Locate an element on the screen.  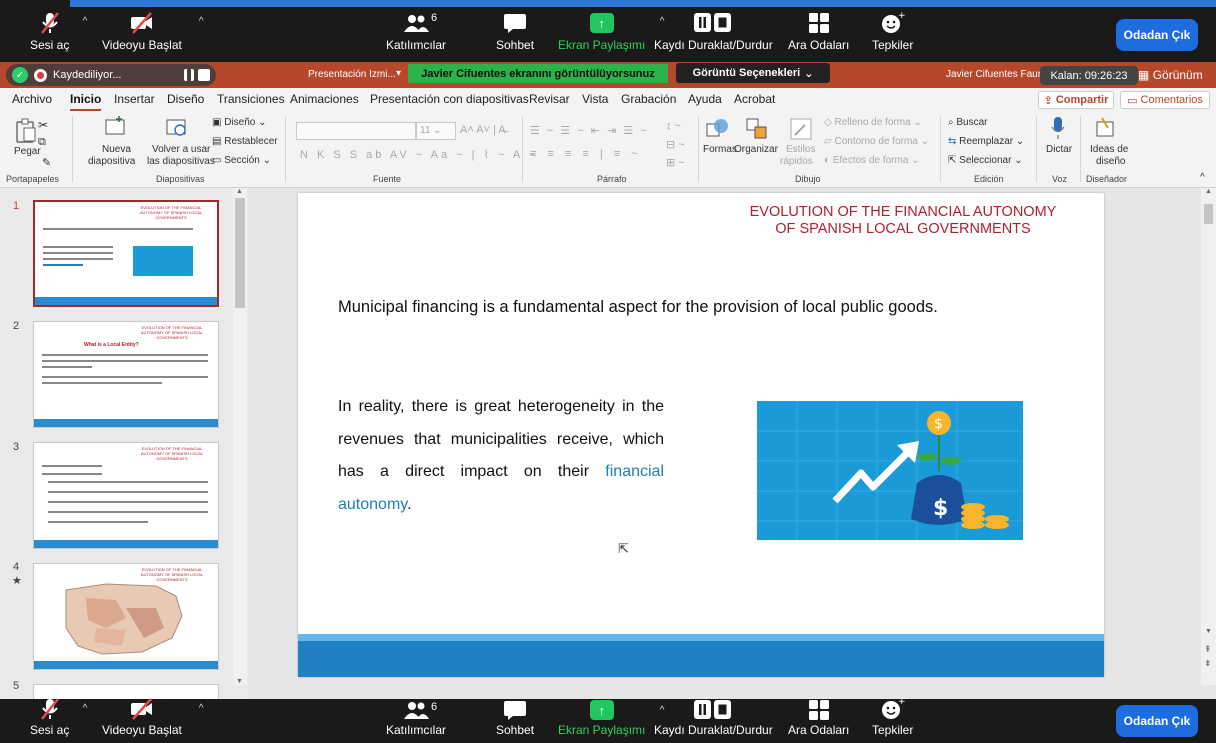
quick-styles-label-2: rápidos is located at coordinates (796, 161).